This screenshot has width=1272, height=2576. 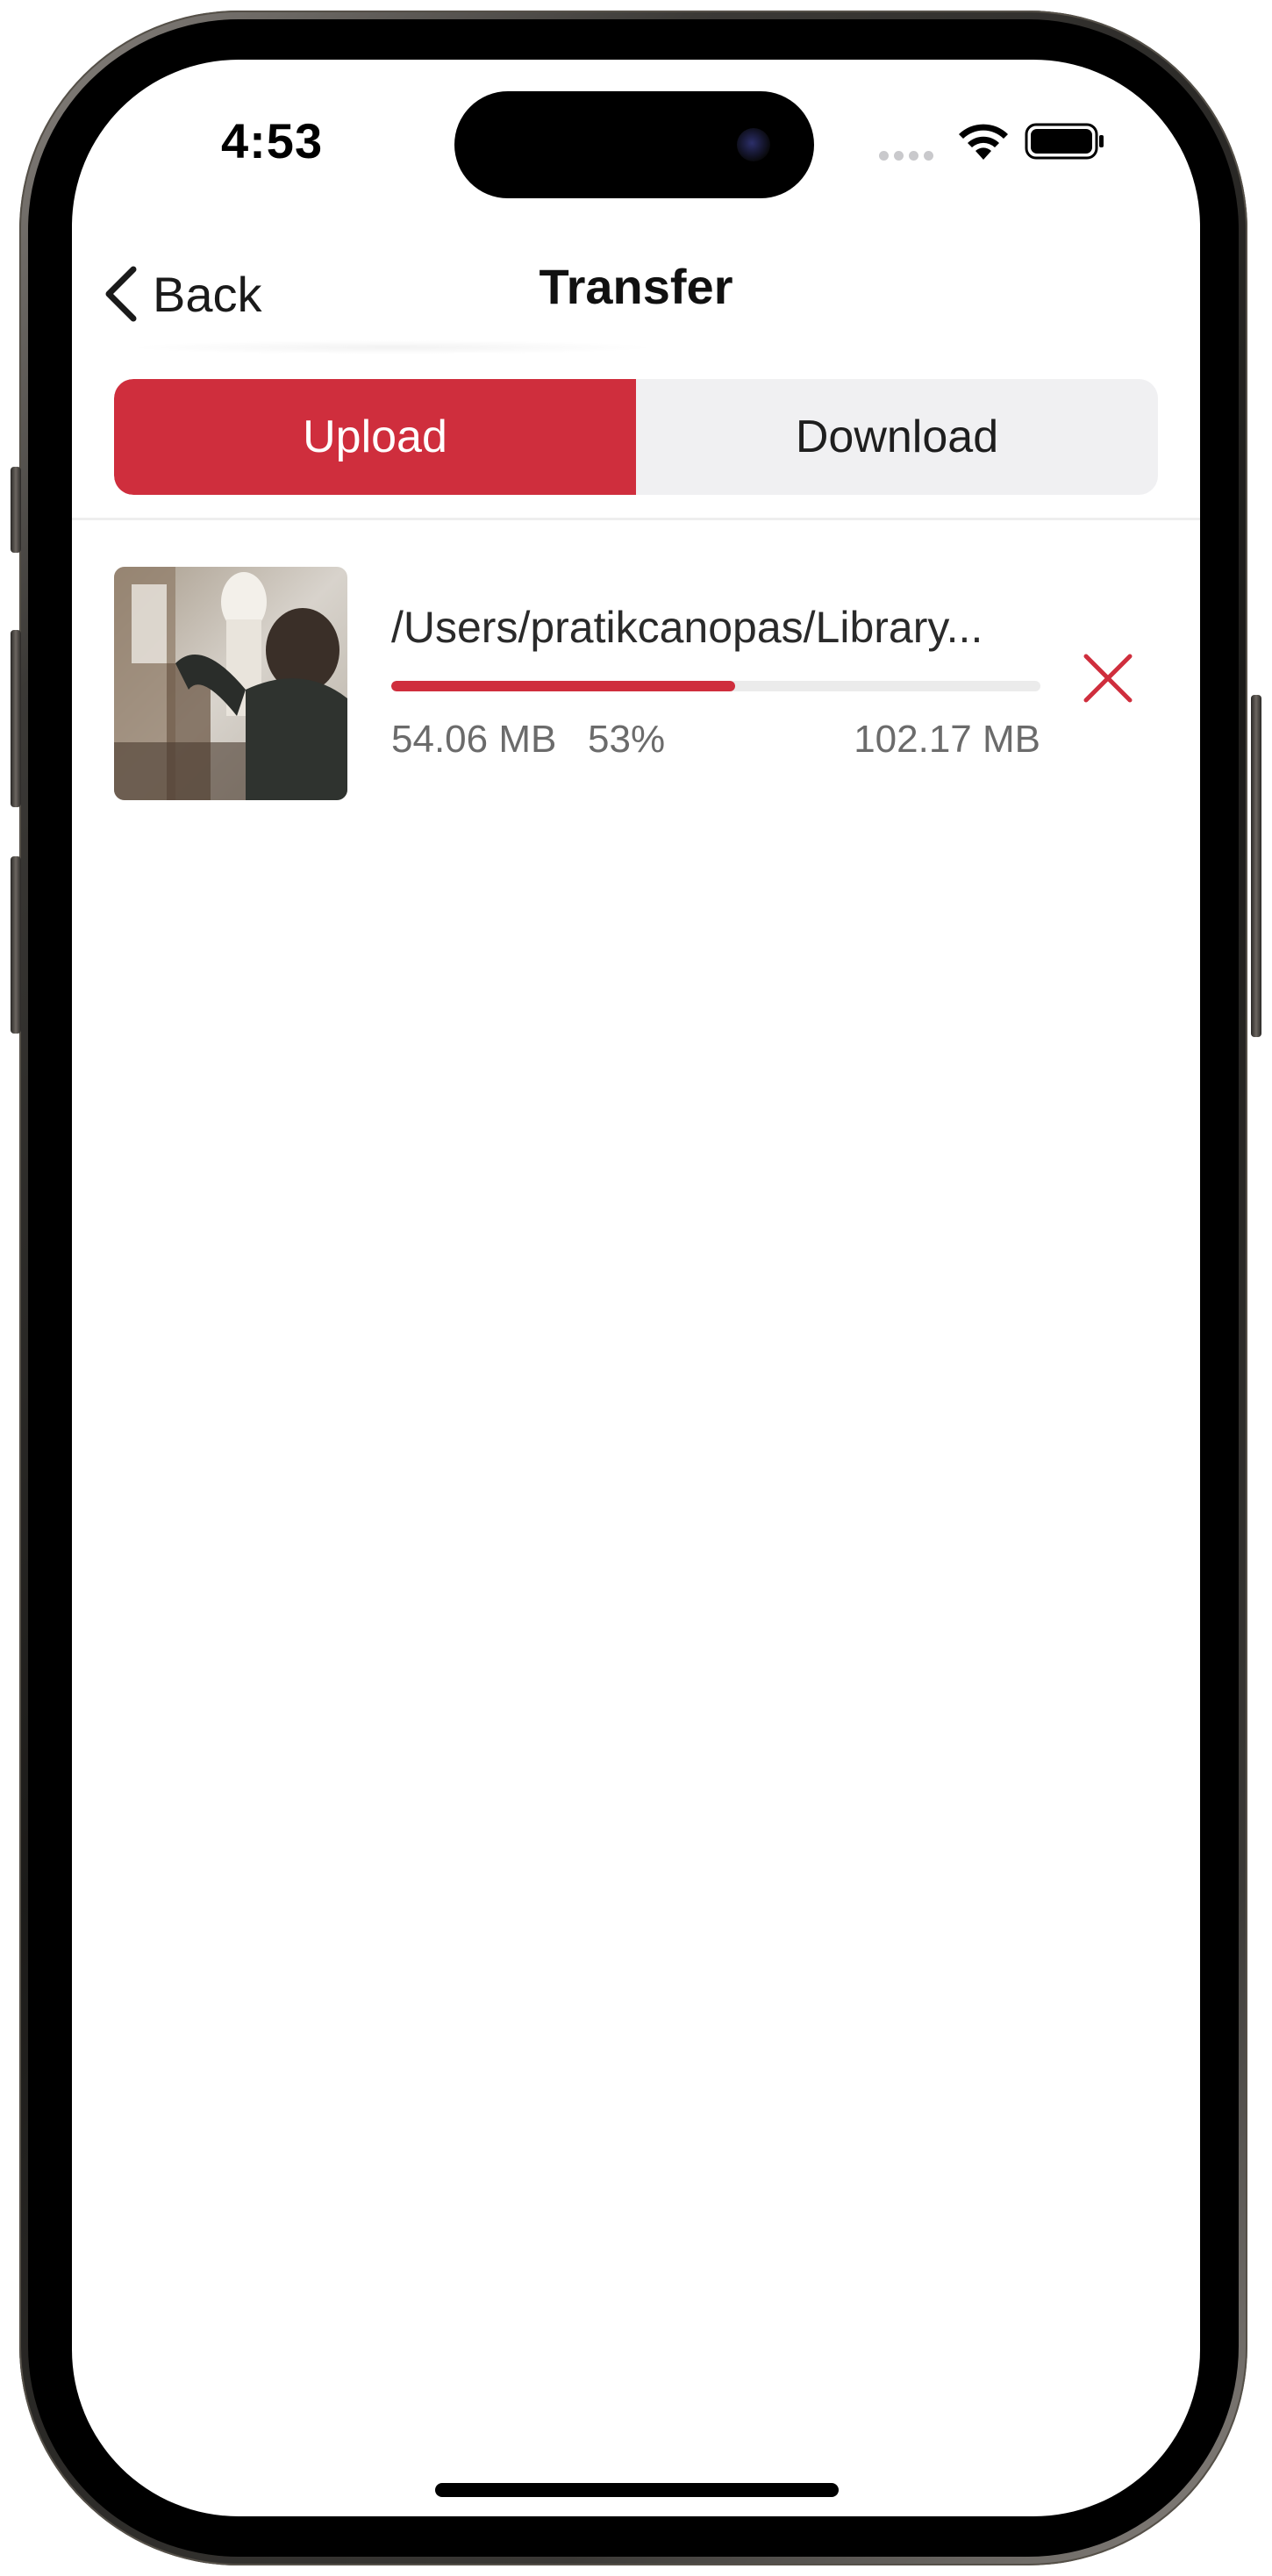 I want to click on dynamic-island, so click(x=634, y=144).